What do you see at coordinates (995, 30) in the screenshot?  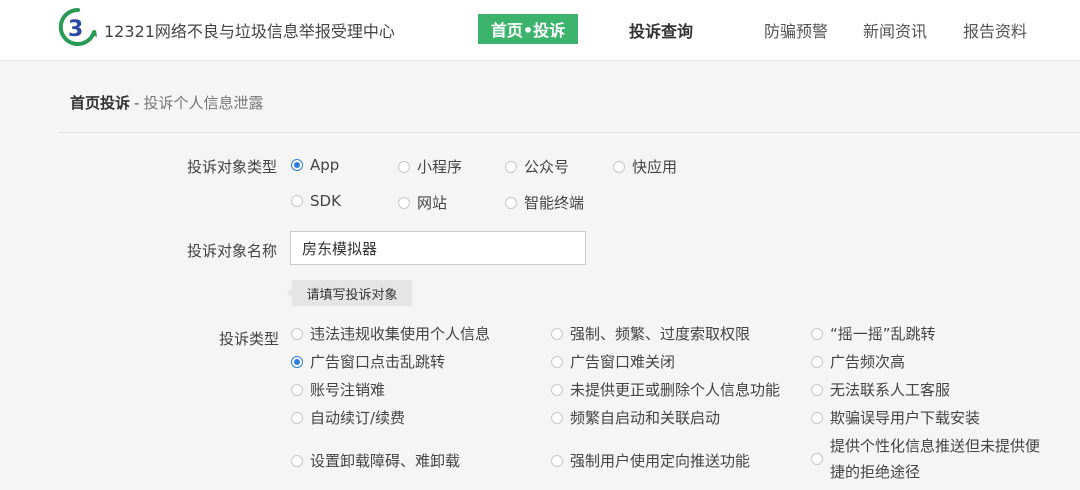 I see `nav-reports: 报告资料` at bounding box center [995, 30].